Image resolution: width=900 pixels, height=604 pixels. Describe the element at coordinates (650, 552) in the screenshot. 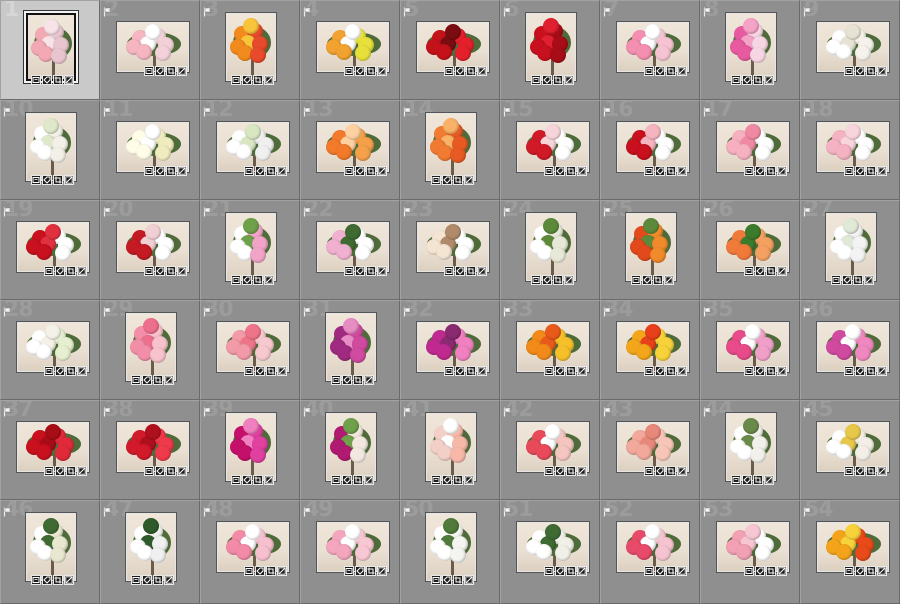

I see `grid-cell: 52` at that location.